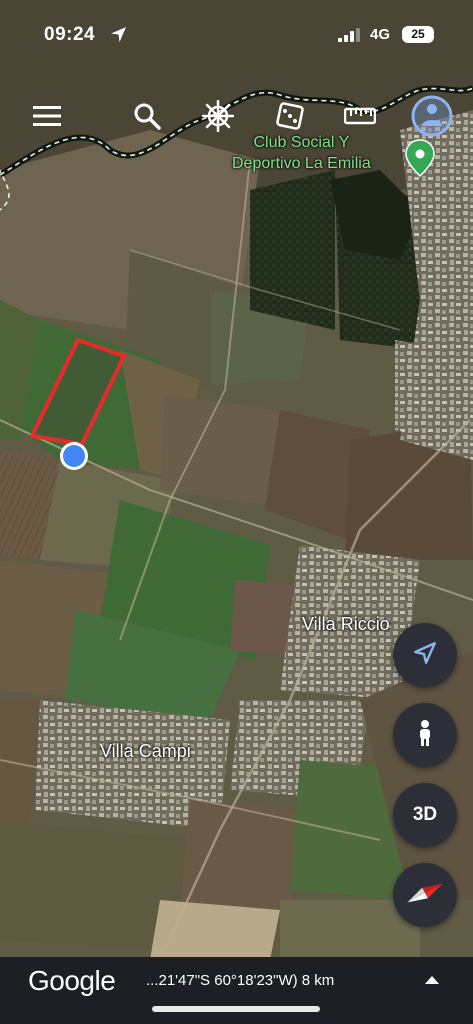  I want to click on place-label-villa-riccio: Villa Riccio, so click(346, 624).